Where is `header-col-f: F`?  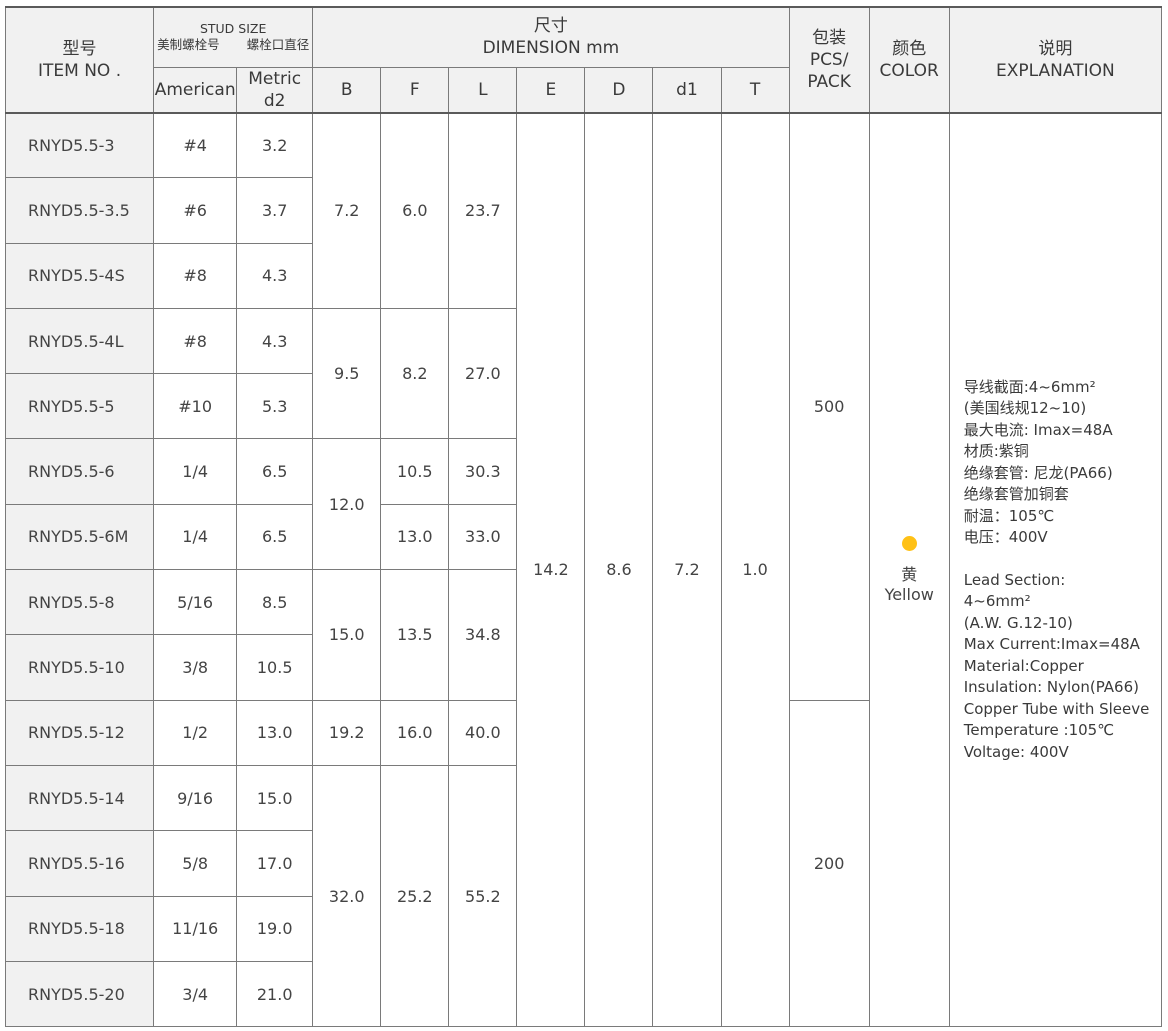 header-col-f: F is located at coordinates (415, 90).